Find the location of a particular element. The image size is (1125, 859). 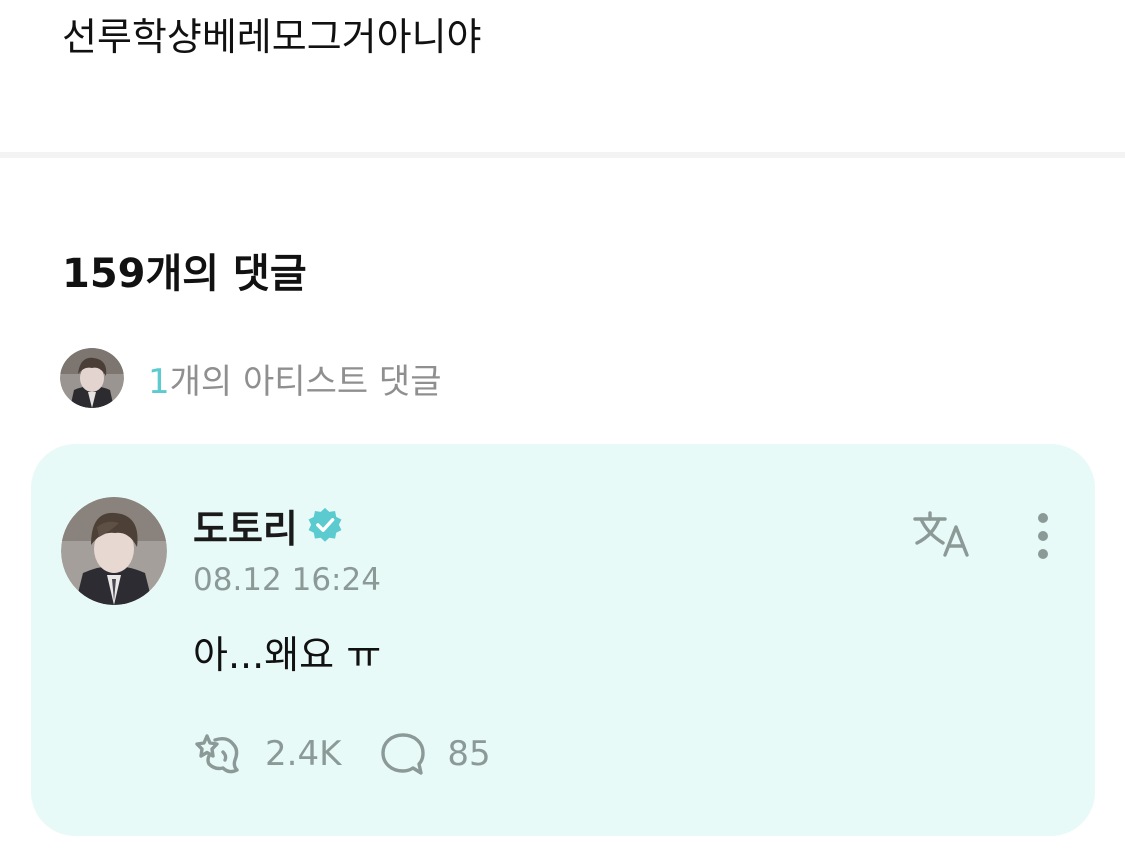

artist-comments-text: 개의 아티스트 댓글 is located at coordinates (305, 381).